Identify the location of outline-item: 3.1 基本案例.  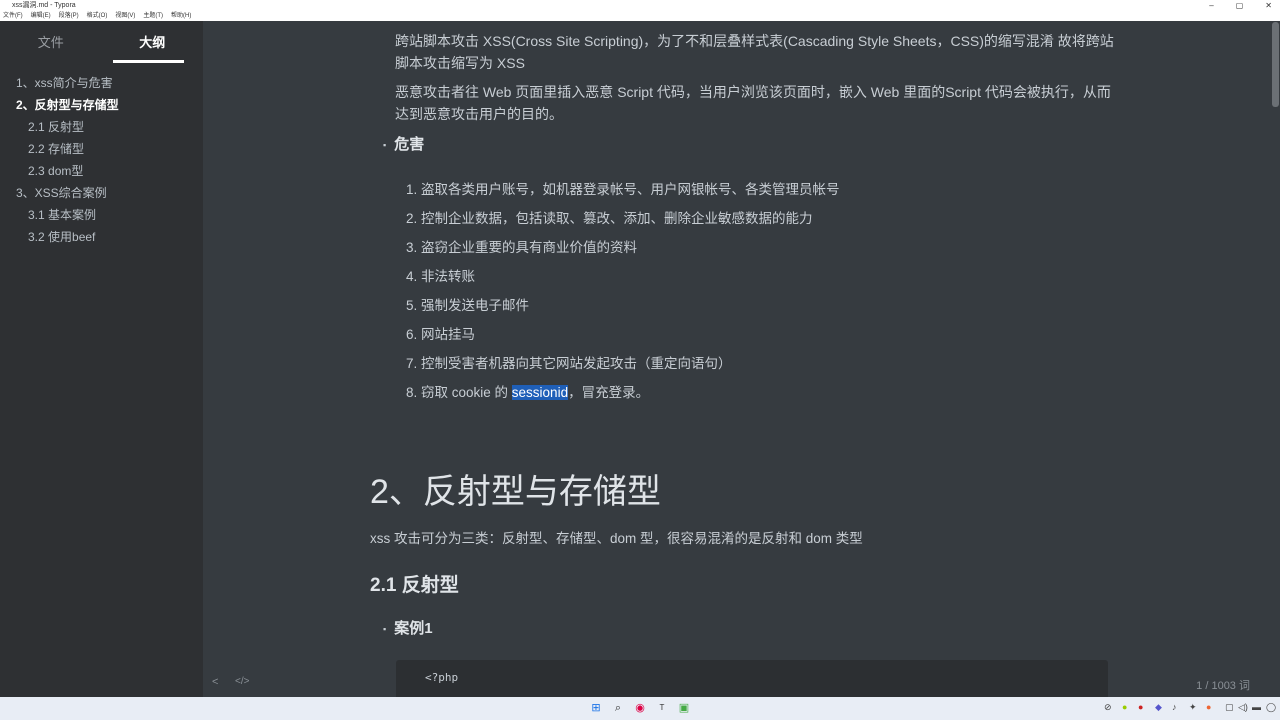
(101, 215).